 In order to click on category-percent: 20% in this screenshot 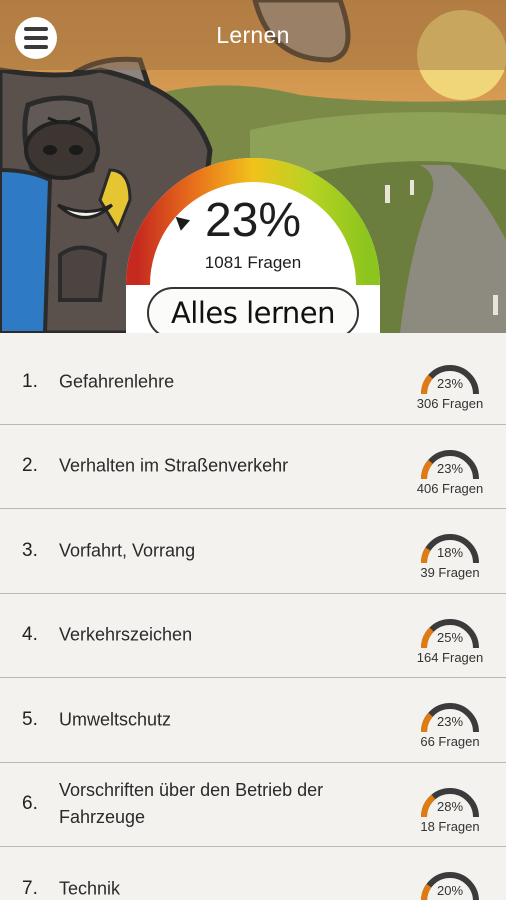, I will do `click(450, 890)`.